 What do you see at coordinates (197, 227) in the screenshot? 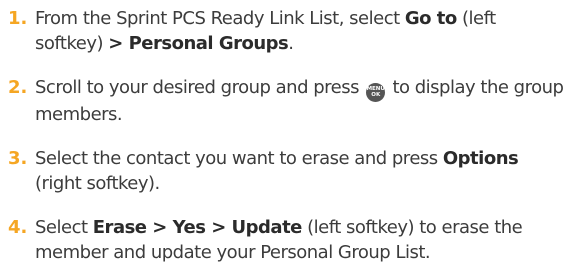
I see `step-bold-term: Erase > Yes > Update` at bounding box center [197, 227].